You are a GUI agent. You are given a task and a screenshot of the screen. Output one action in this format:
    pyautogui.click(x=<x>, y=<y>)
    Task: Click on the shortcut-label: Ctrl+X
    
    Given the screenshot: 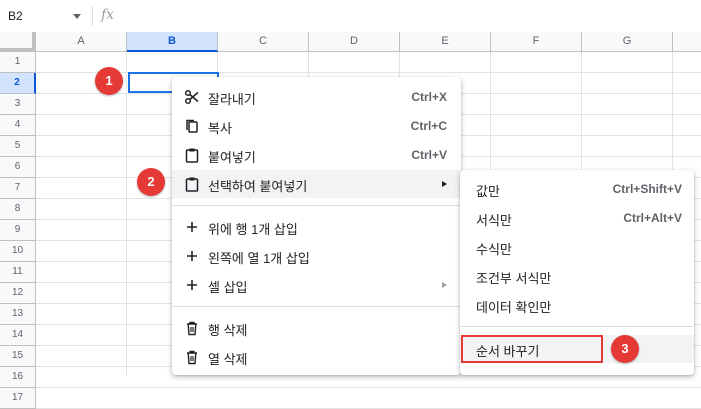 What is the action you would take?
    pyautogui.click(x=429, y=97)
    